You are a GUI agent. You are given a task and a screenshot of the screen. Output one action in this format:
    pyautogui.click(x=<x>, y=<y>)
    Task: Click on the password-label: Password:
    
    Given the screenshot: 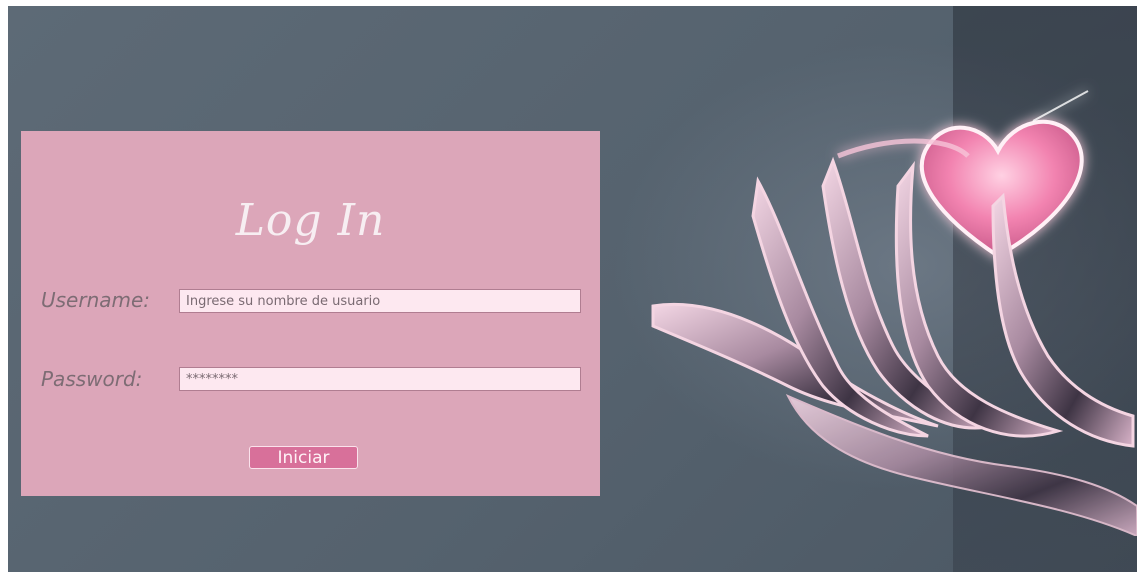 What is the action you would take?
    pyautogui.click(x=92, y=379)
    